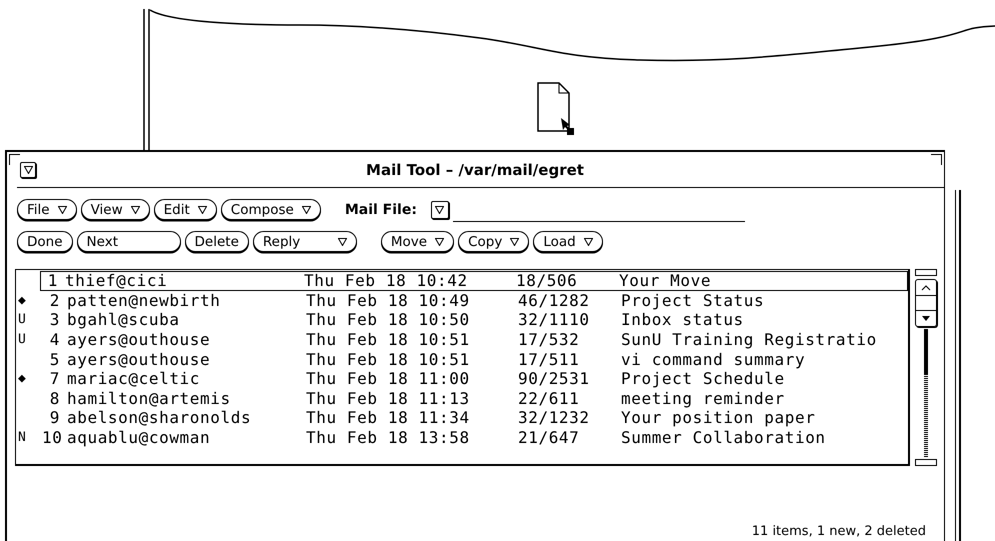  I want to click on mailbox-button: Copy, so click(494, 241).